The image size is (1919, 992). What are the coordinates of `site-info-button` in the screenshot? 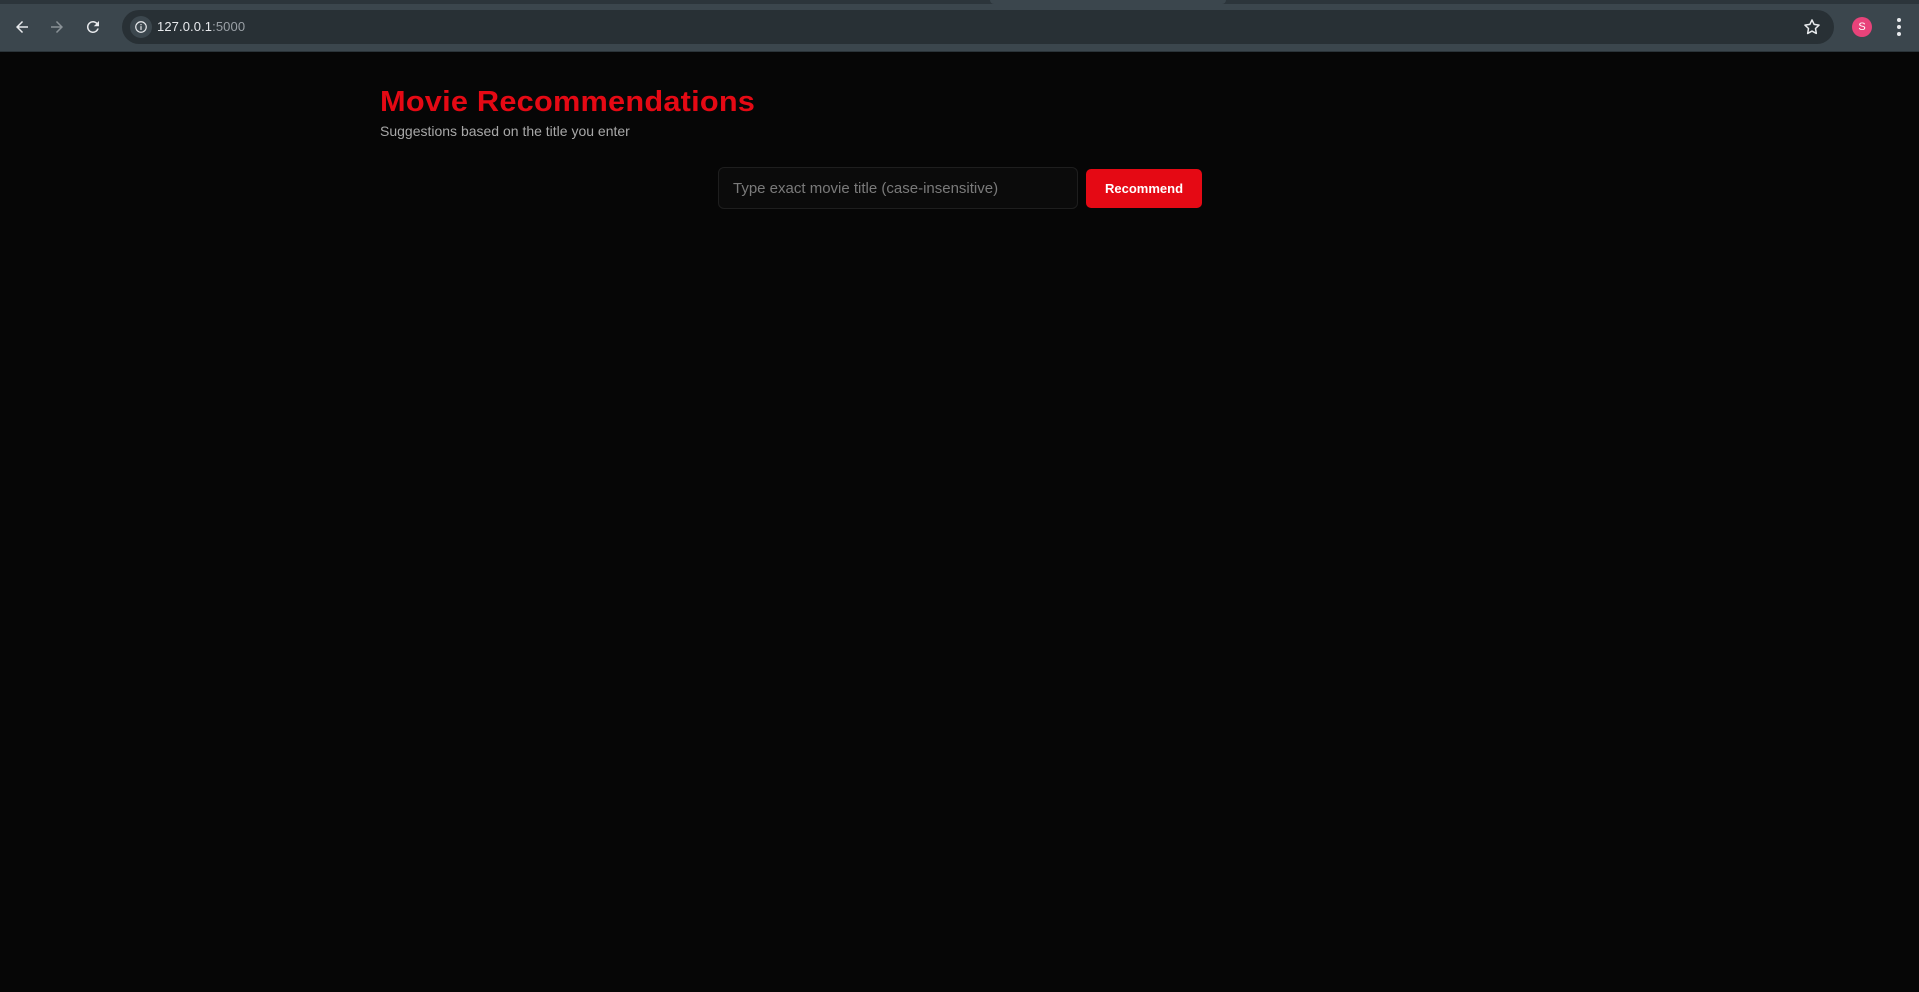 It's located at (141, 27).